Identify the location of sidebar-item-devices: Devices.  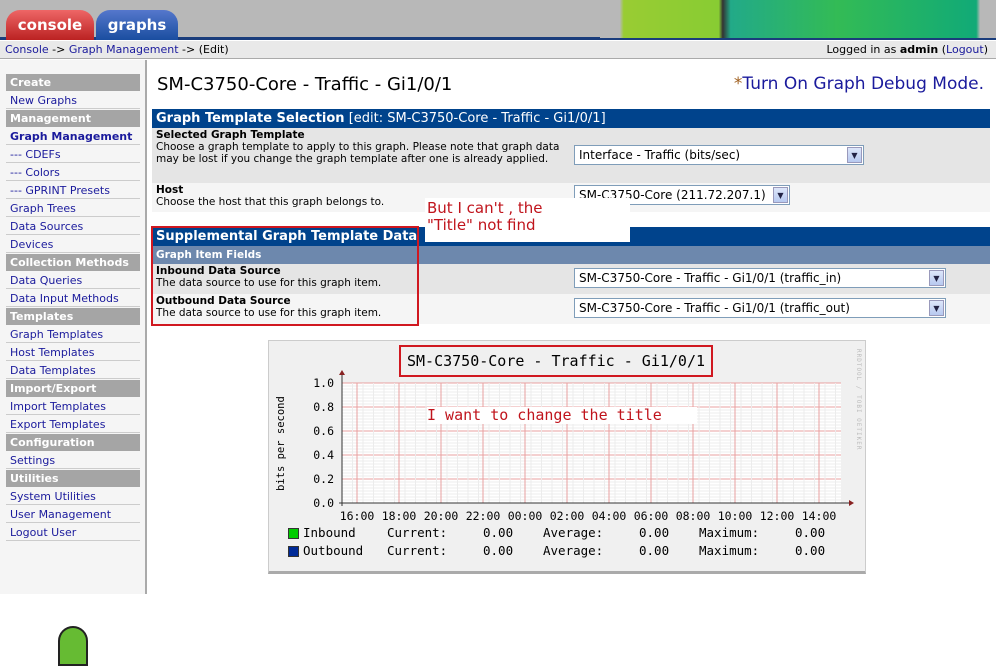
(73, 244).